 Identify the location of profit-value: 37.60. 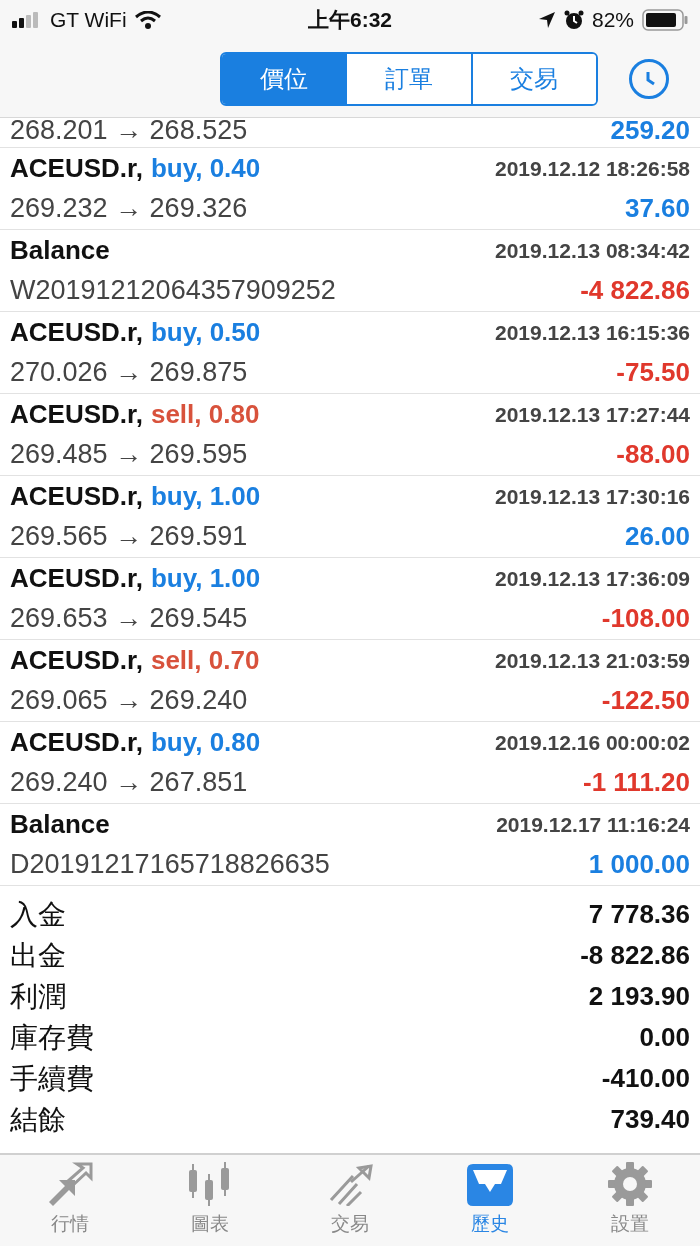
(657, 208).